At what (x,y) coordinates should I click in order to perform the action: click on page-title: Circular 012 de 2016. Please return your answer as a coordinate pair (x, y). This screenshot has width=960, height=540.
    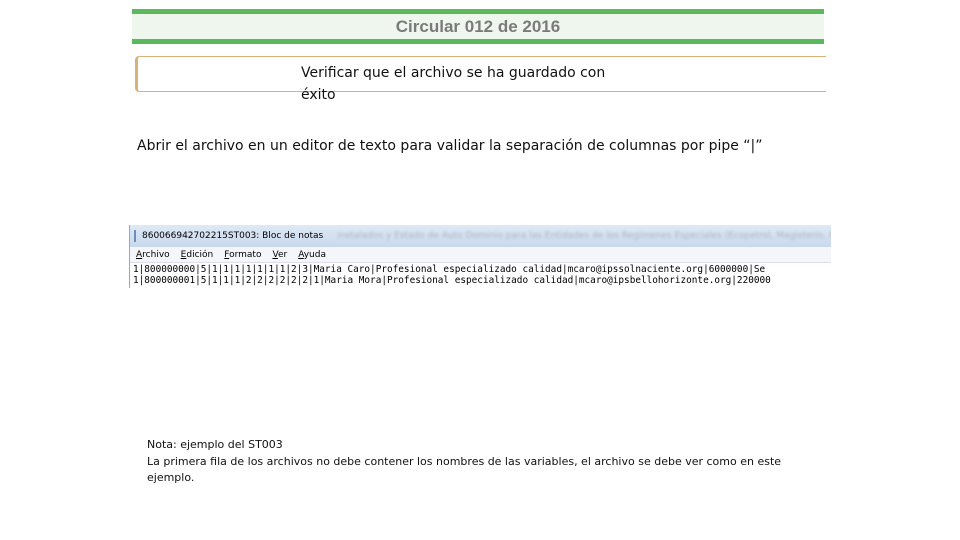
    Looking at the image, I should click on (478, 26).